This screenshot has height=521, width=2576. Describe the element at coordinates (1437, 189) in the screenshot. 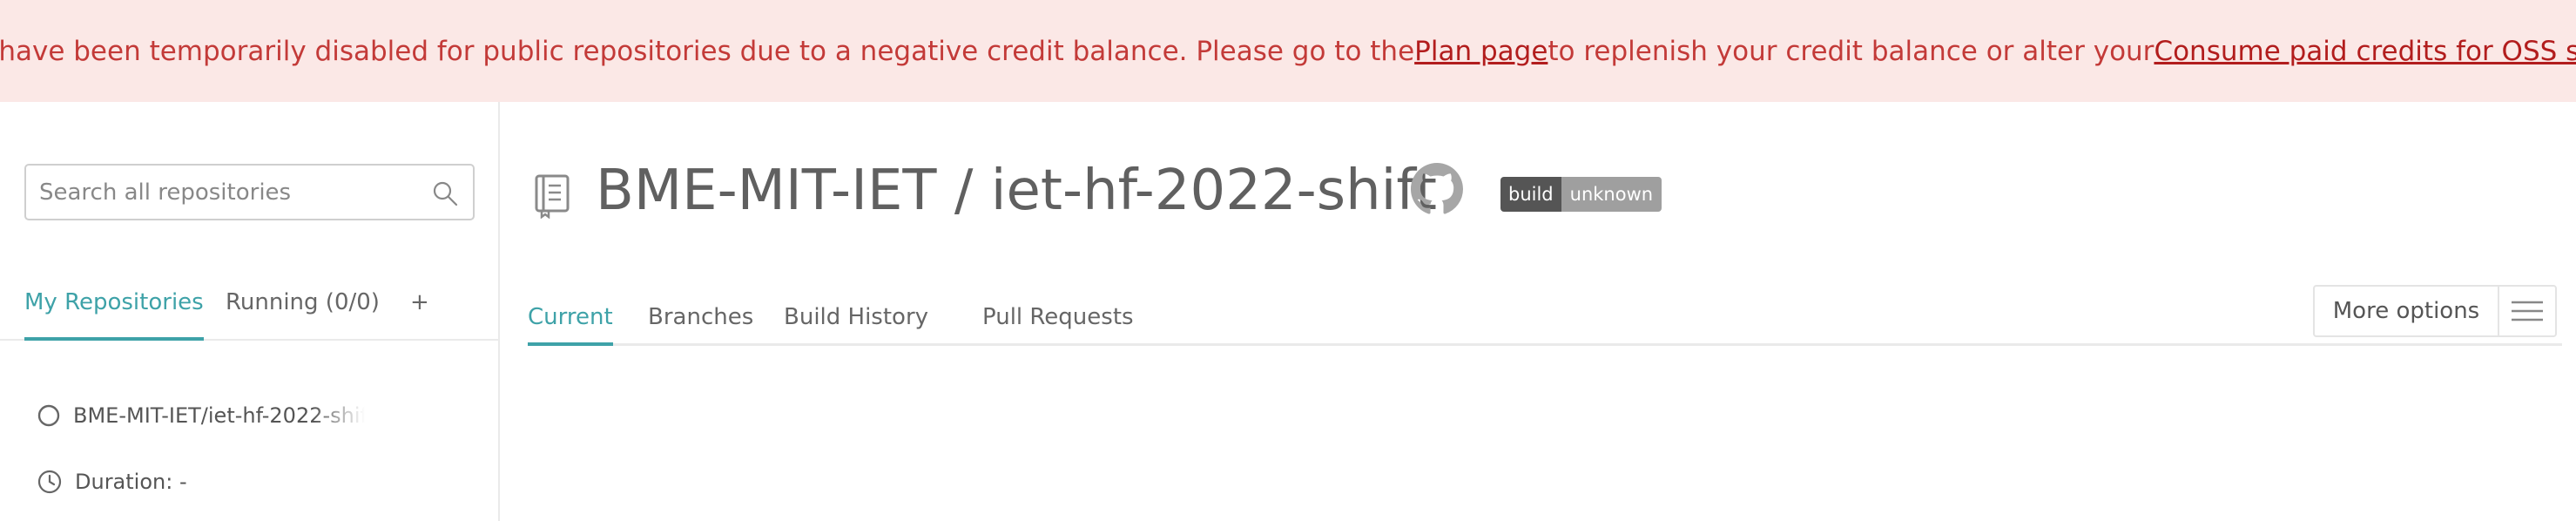

I see `github-icon` at that location.